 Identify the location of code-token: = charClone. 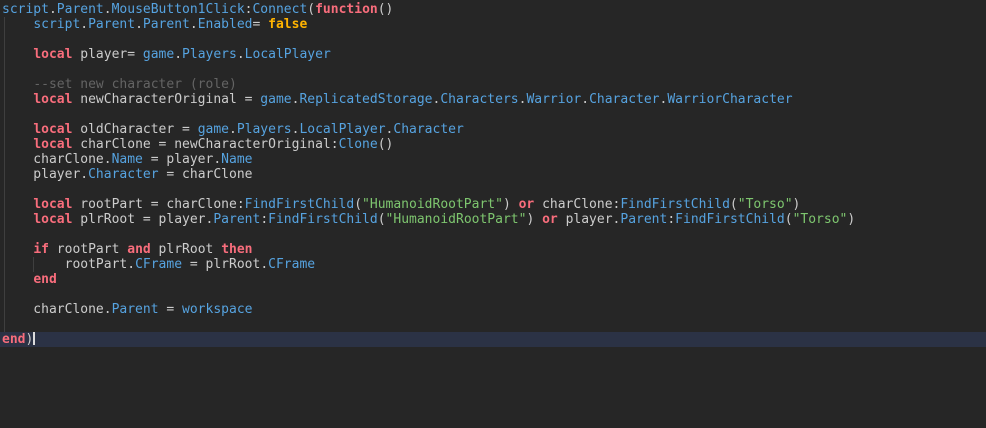
(205, 174).